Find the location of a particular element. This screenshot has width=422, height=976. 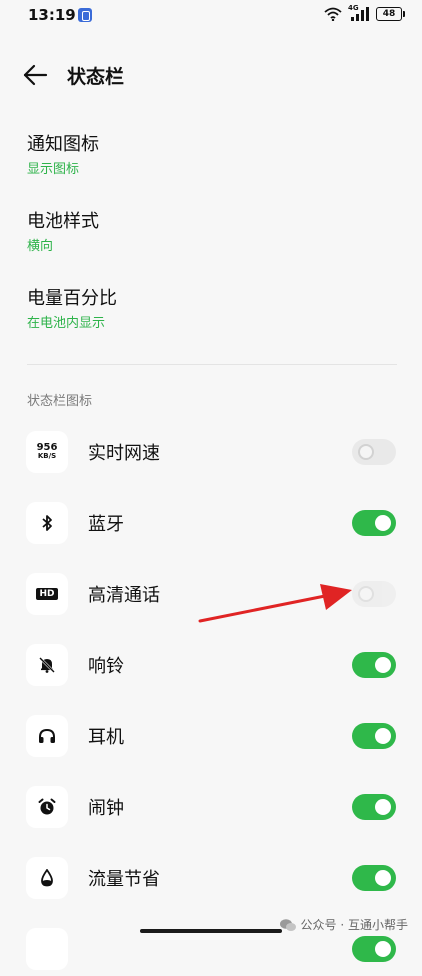

data-saver-toggle is located at coordinates (374, 878).